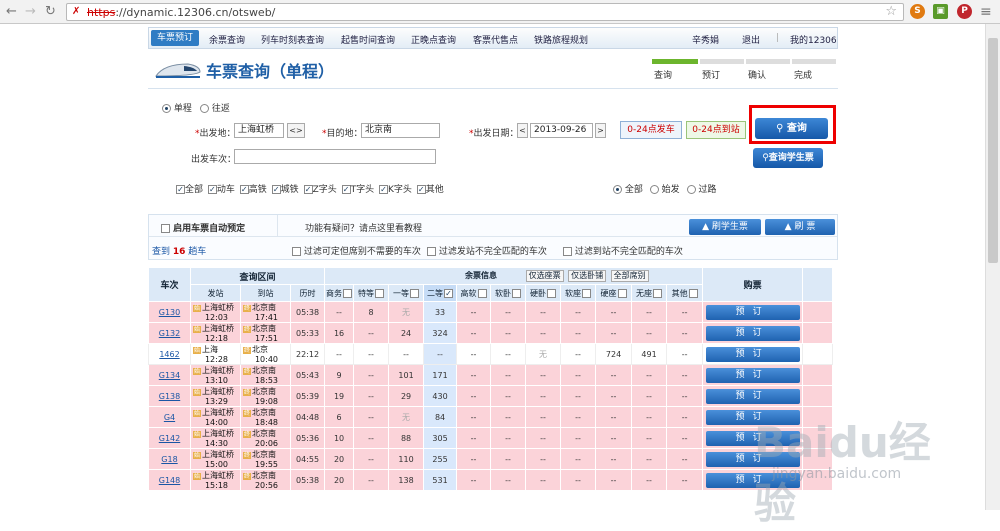 The width and height of the screenshot is (1000, 531). Describe the element at coordinates (788, 158) in the screenshot. I see `query-student-button: ⚲查询学生票` at that location.